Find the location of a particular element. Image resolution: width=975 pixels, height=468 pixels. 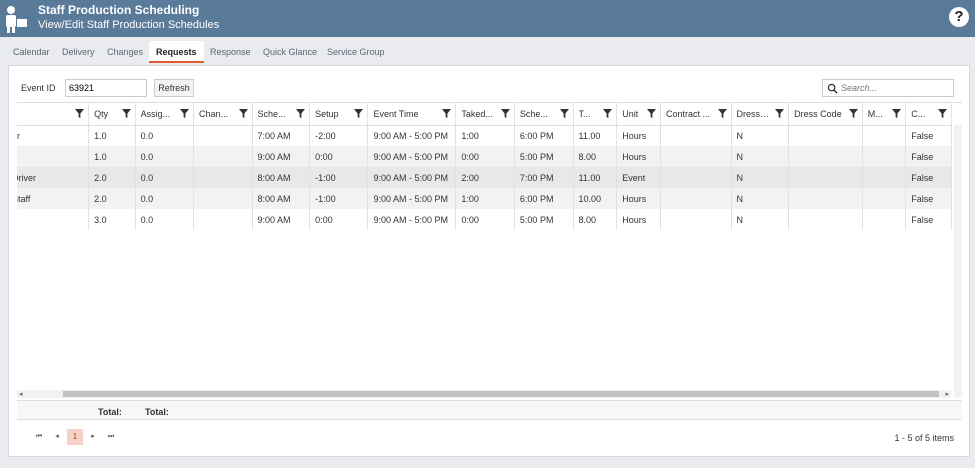

column-header: Dressed is located at coordinates (760, 114).